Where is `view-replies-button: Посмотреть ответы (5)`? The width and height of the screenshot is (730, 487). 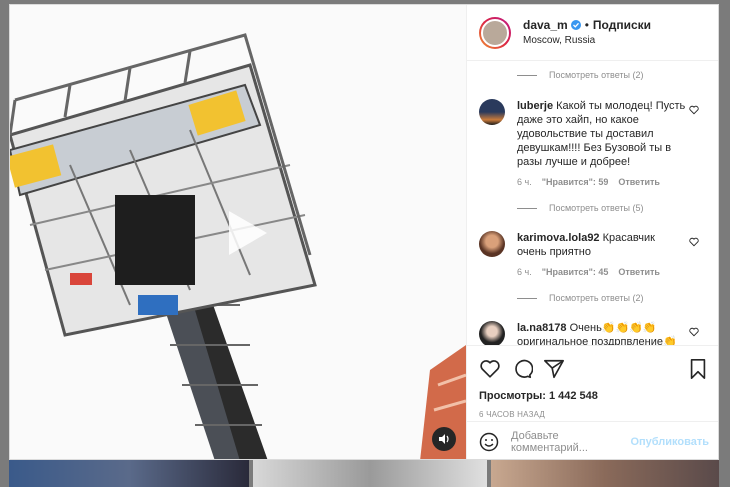
view-replies-button: Посмотреть ответы (5) is located at coordinates (613, 208).